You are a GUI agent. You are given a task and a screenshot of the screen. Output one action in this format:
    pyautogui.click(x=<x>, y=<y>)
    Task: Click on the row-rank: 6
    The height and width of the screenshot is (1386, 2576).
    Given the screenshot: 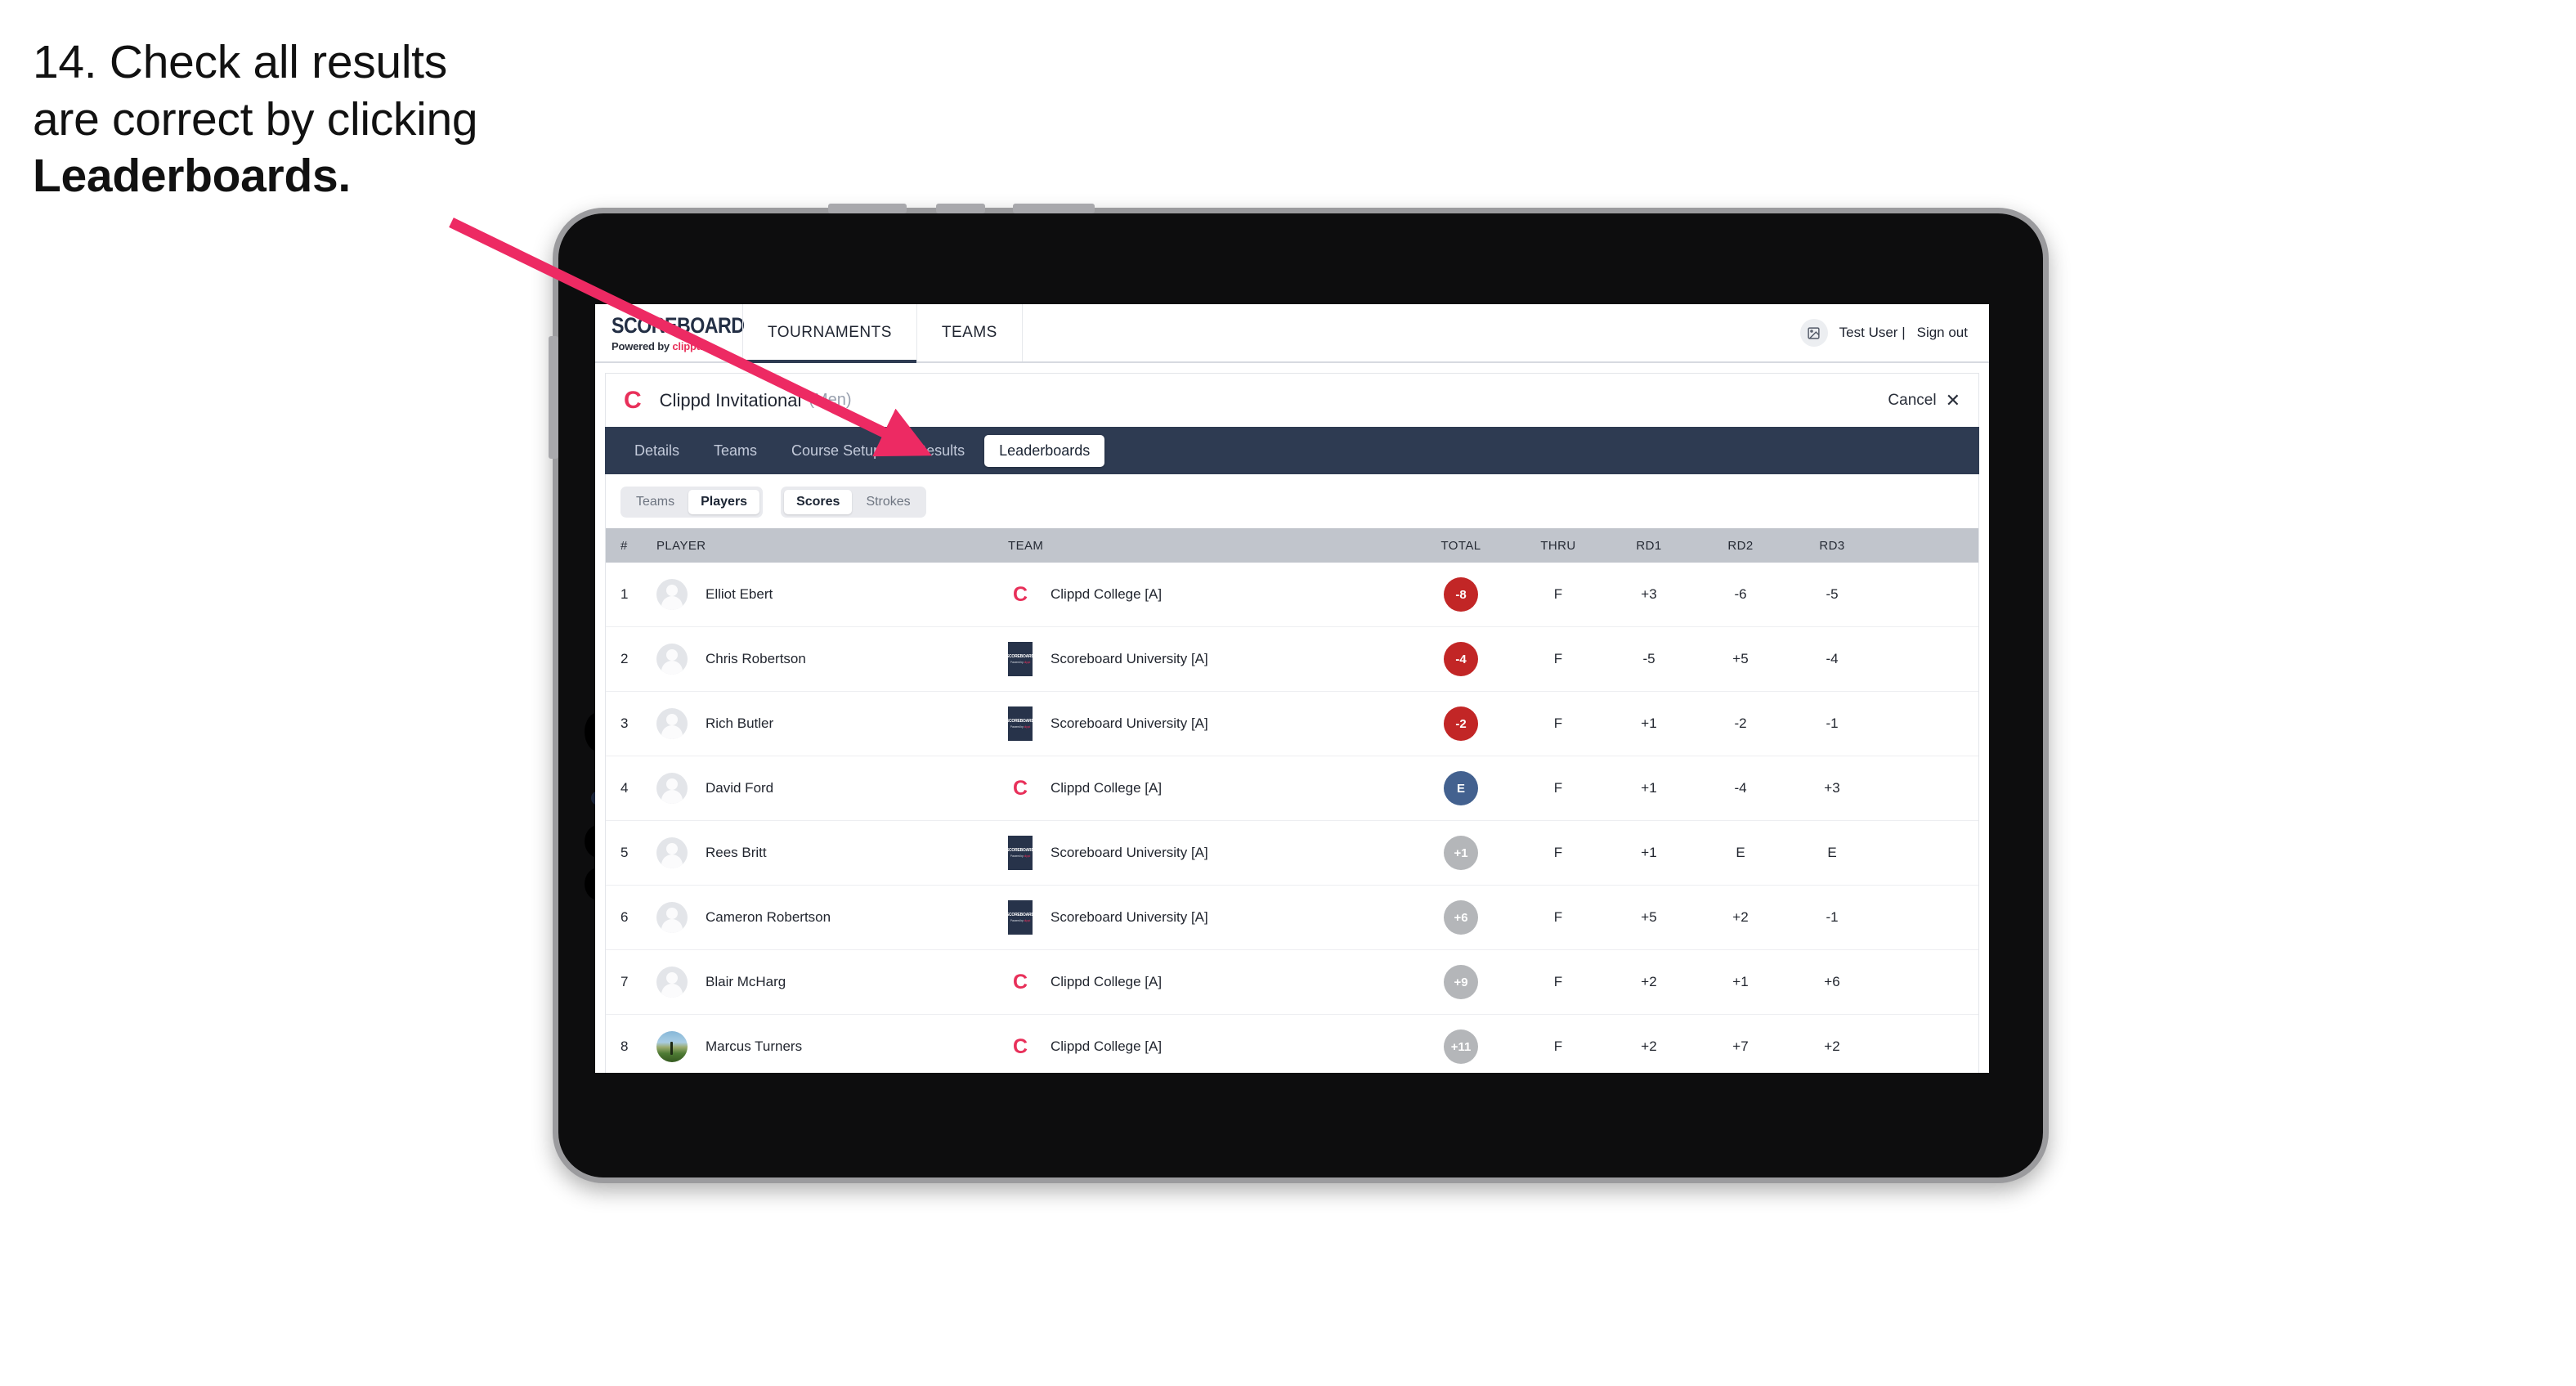 What is the action you would take?
    pyautogui.click(x=624, y=917)
    